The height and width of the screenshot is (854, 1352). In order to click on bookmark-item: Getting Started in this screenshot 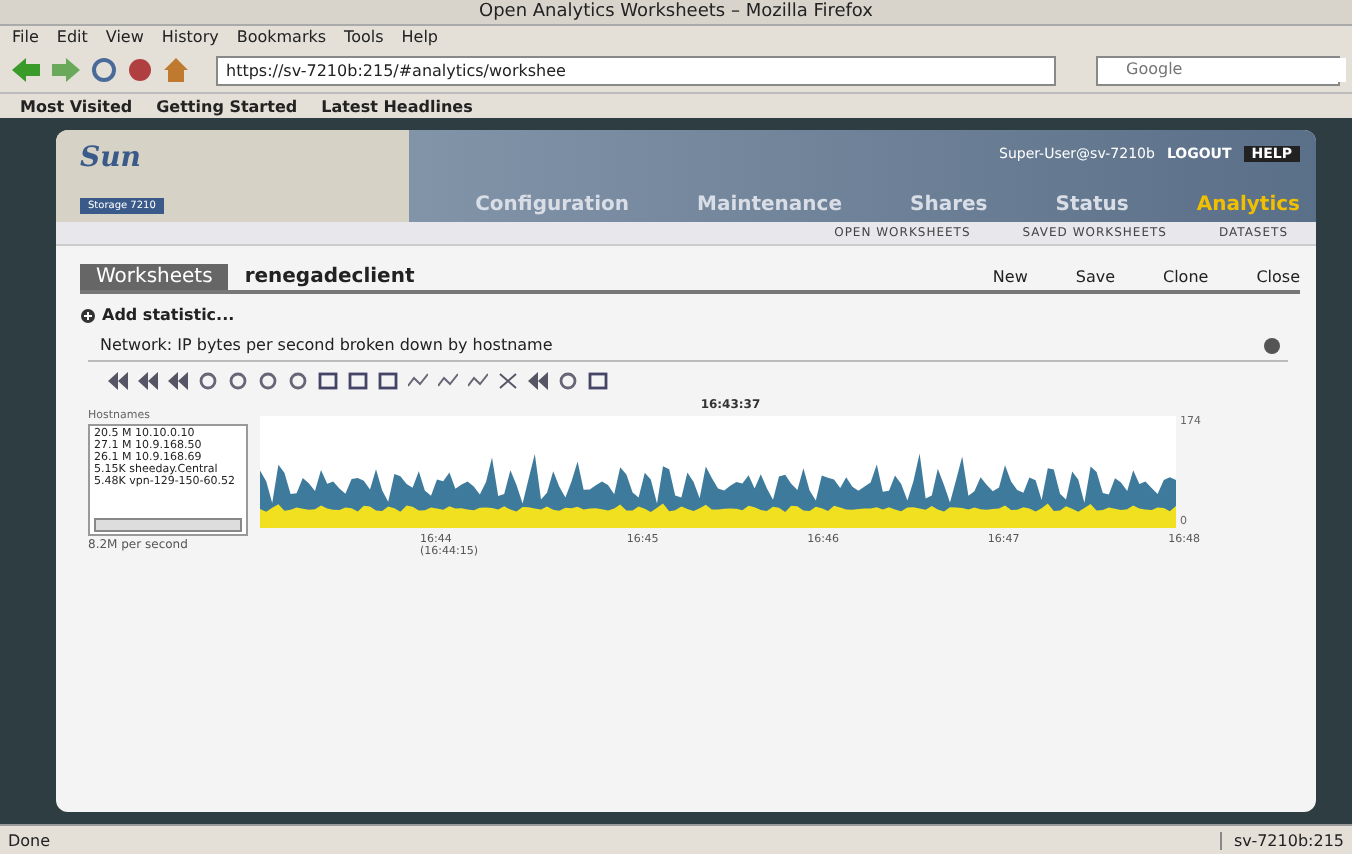, I will do `click(227, 106)`.